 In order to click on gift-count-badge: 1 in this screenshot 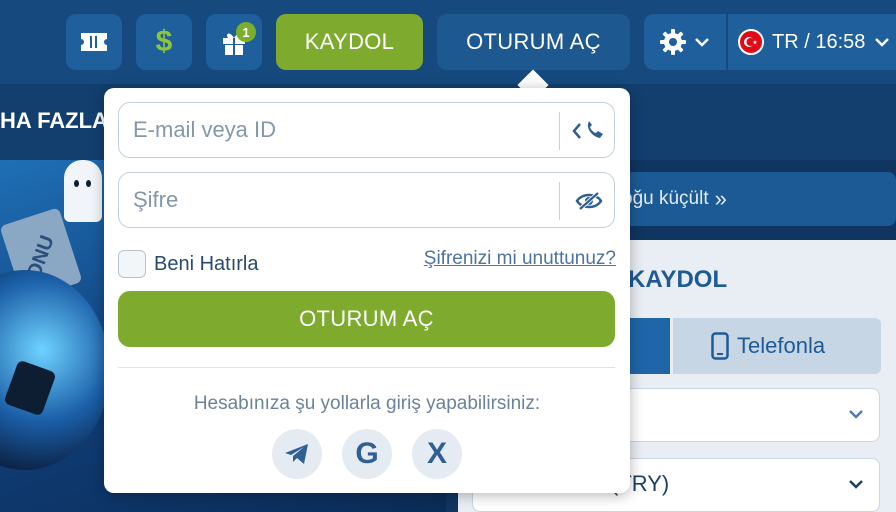, I will do `click(246, 32)`.